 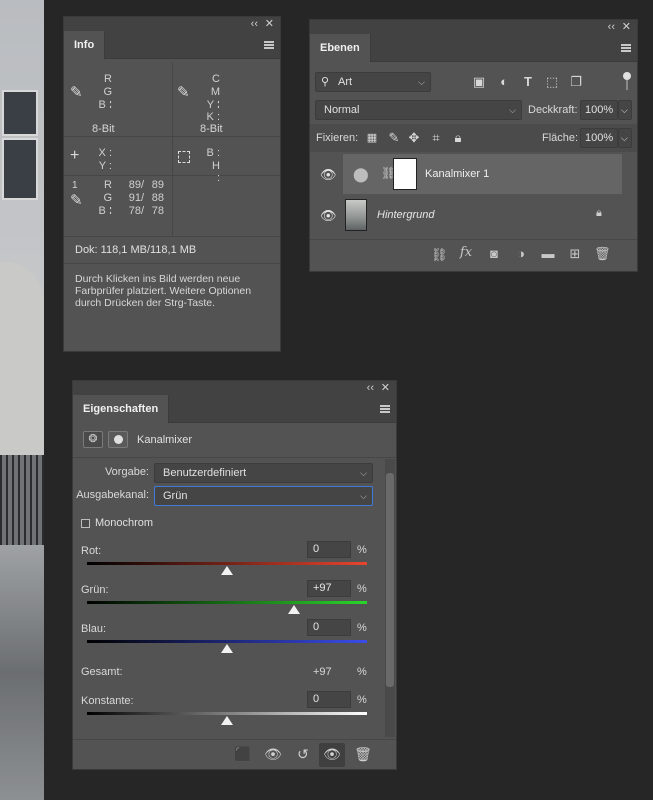 I want to click on delete-adjustment-icon: 🗑︎, so click(x=363, y=754).